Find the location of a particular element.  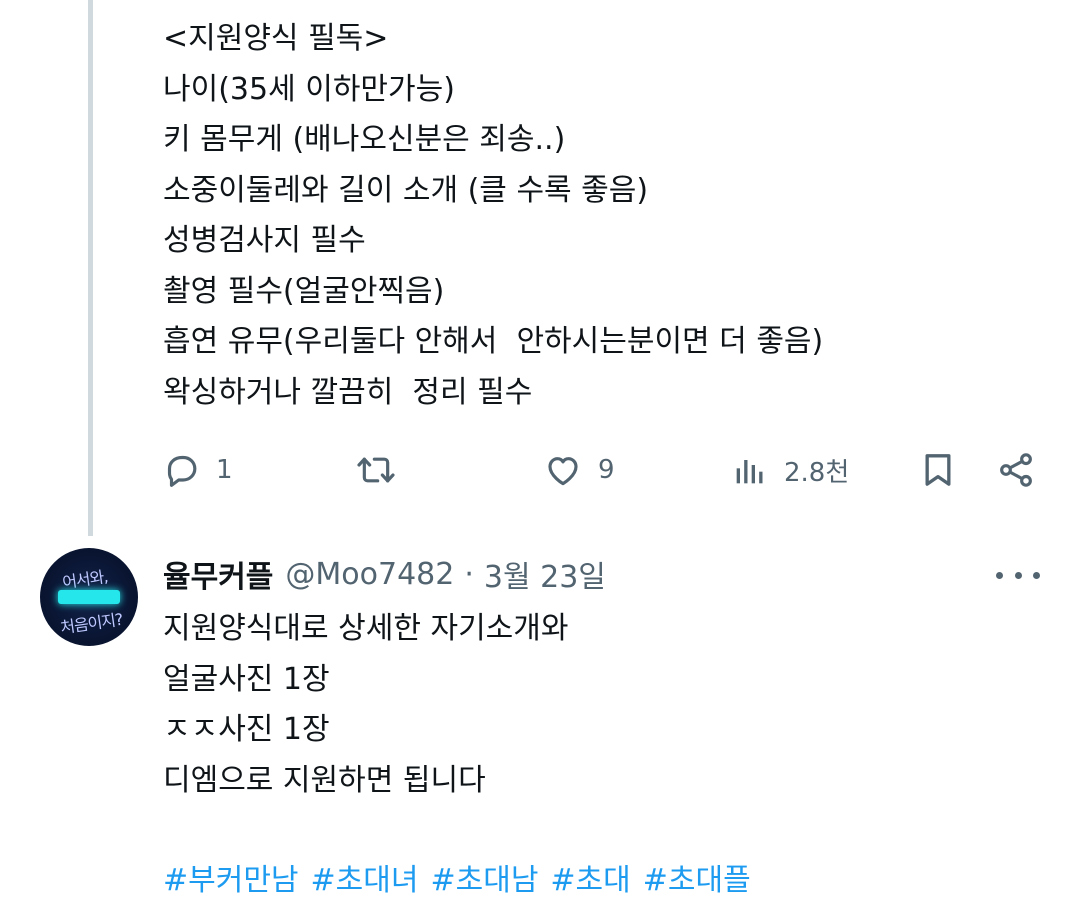

tweet-line: 소중이둘레와 길이 소개 (클 수록 좋음) is located at coordinates (406, 190).